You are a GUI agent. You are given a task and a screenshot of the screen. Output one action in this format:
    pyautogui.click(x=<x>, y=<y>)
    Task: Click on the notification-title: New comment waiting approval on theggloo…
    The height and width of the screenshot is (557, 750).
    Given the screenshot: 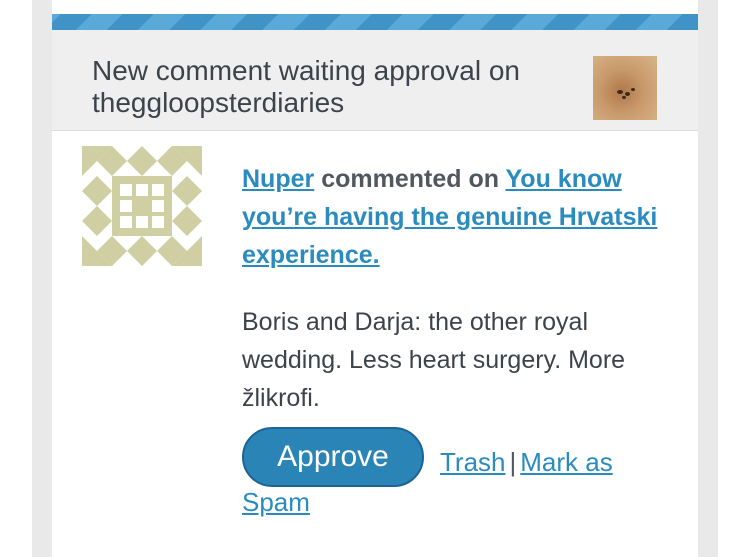 What is the action you would take?
    pyautogui.click(x=306, y=86)
    